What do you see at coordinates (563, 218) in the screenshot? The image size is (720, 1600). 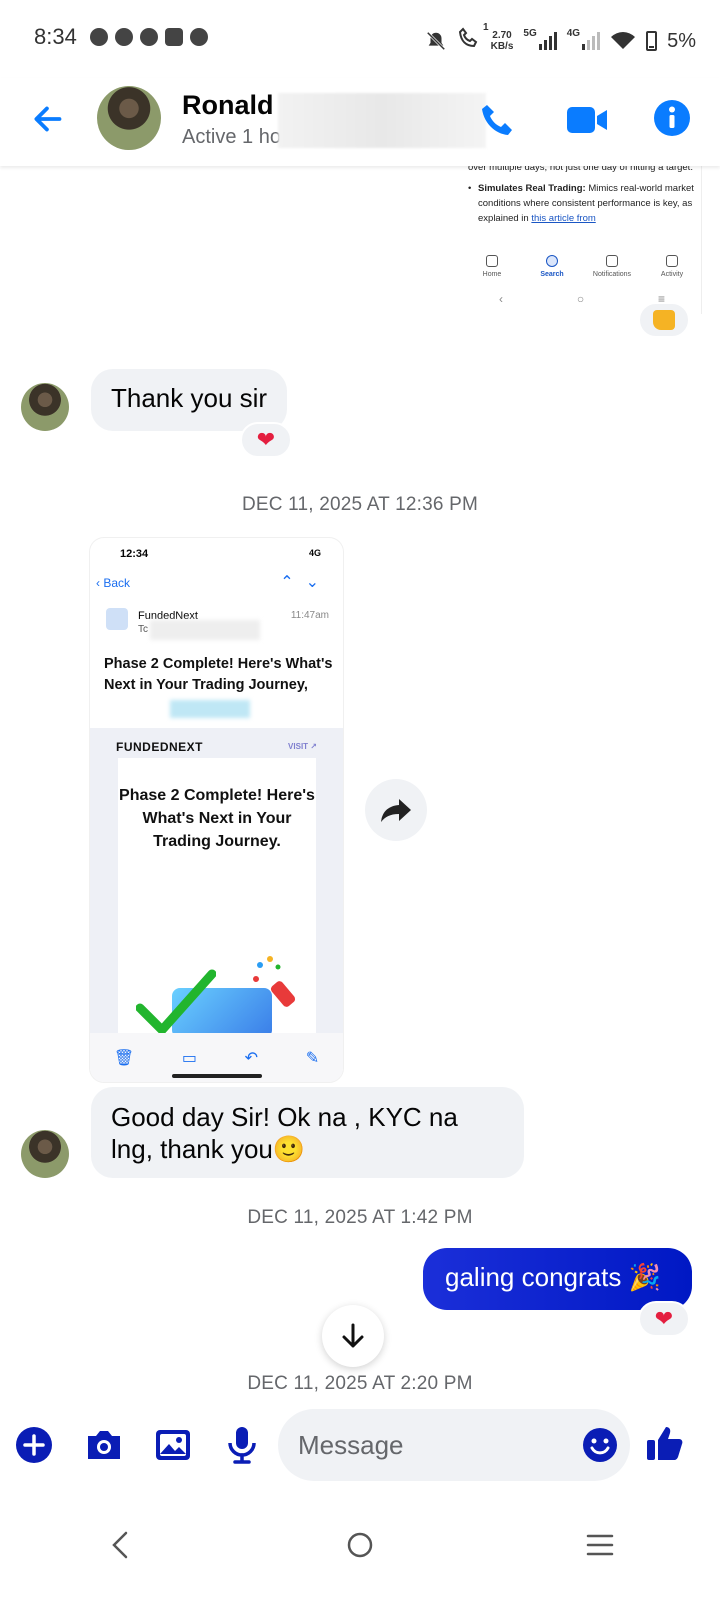 I see `shot-bullet-link: this article from` at bounding box center [563, 218].